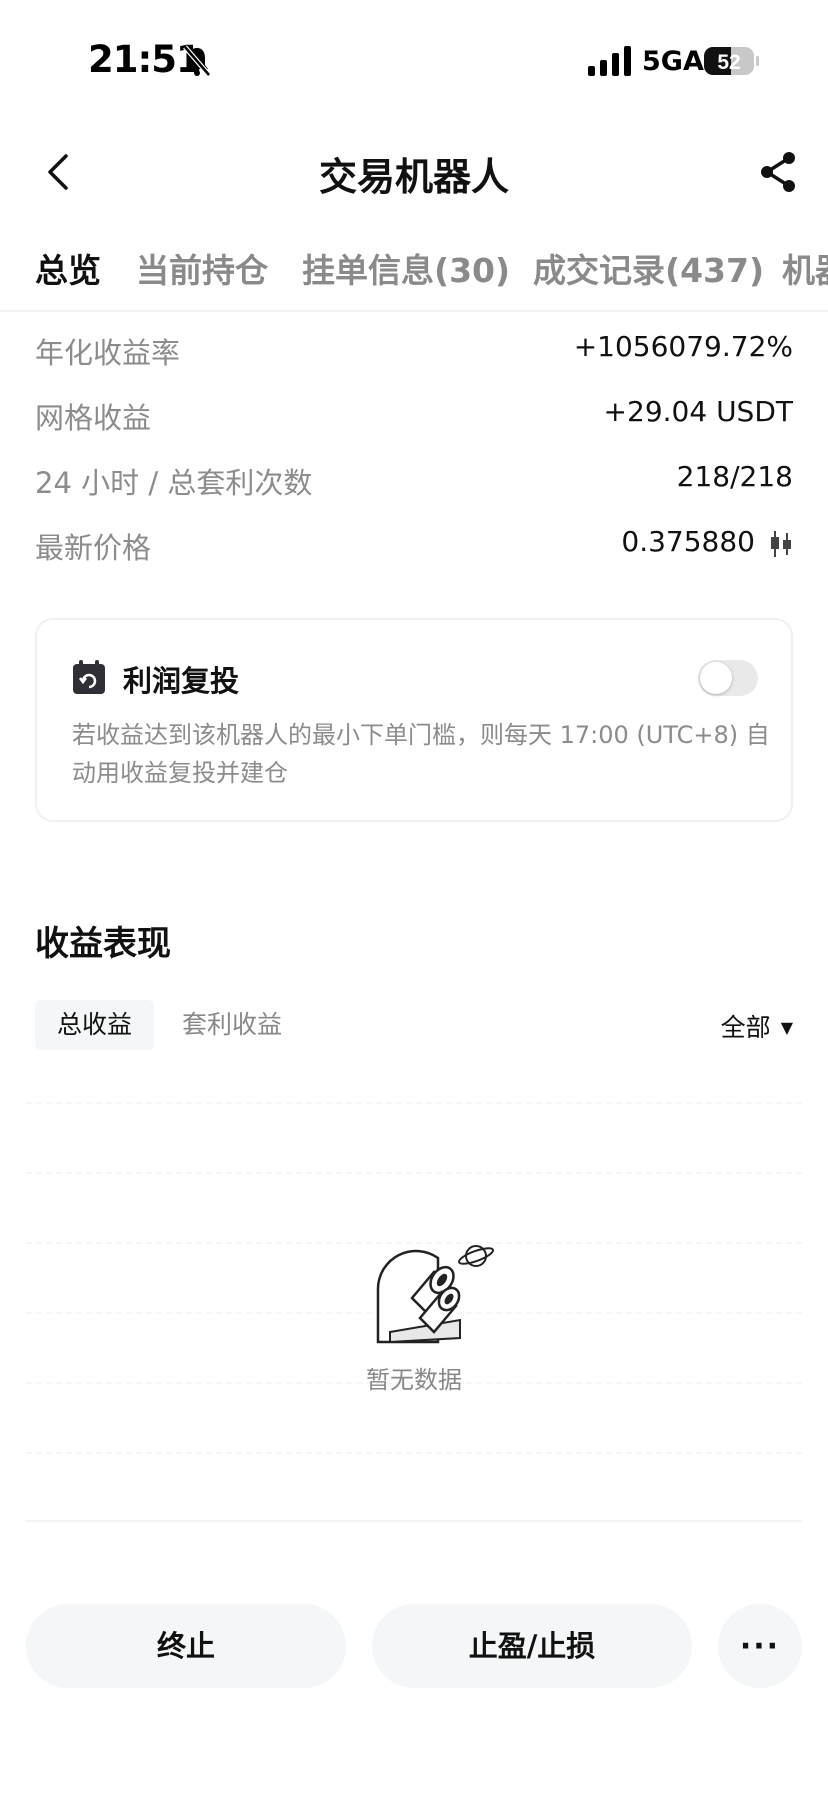 This screenshot has width=828, height=1796. What do you see at coordinates (728, 62) in the screenshot?
I see `battery-level: 52` at bounding box center [728, 62].